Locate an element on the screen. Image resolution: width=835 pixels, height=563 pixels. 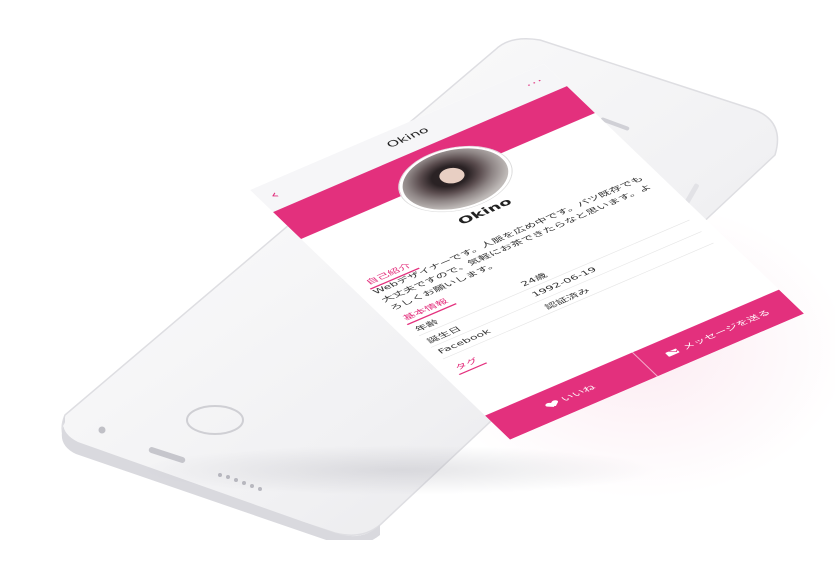
heart-icon is located at coordinates (552, 404).